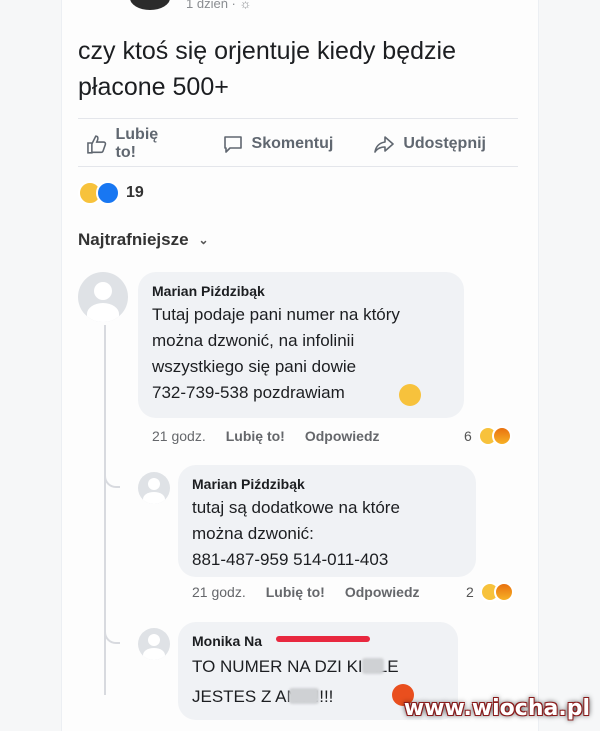 The height and width of the screenshot is (731, 600). Describe the element at coordinates (97, 144) in the screenshot. I see `thumbs-up-icon` at that location.